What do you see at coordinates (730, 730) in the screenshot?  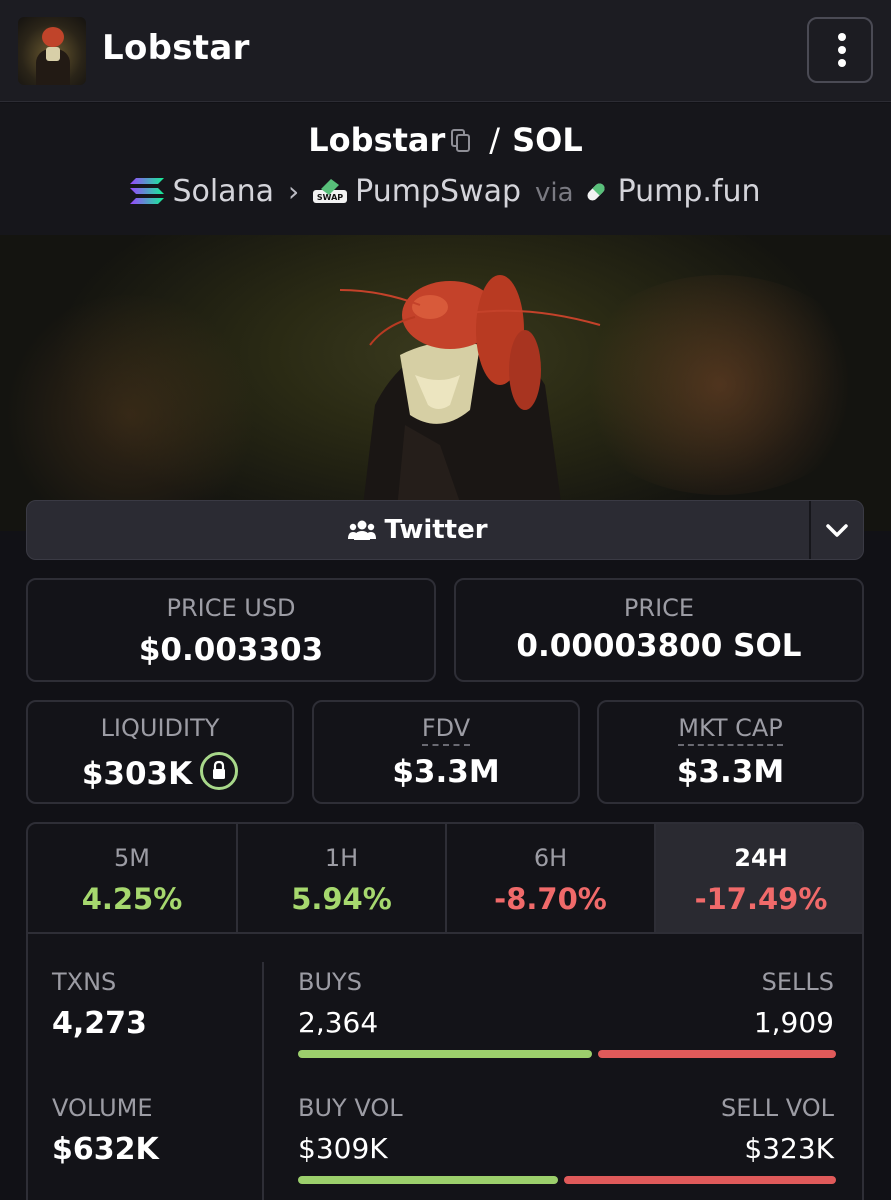 I see `market-cap-label: MKT CAP` at bounding box center [730, 730].